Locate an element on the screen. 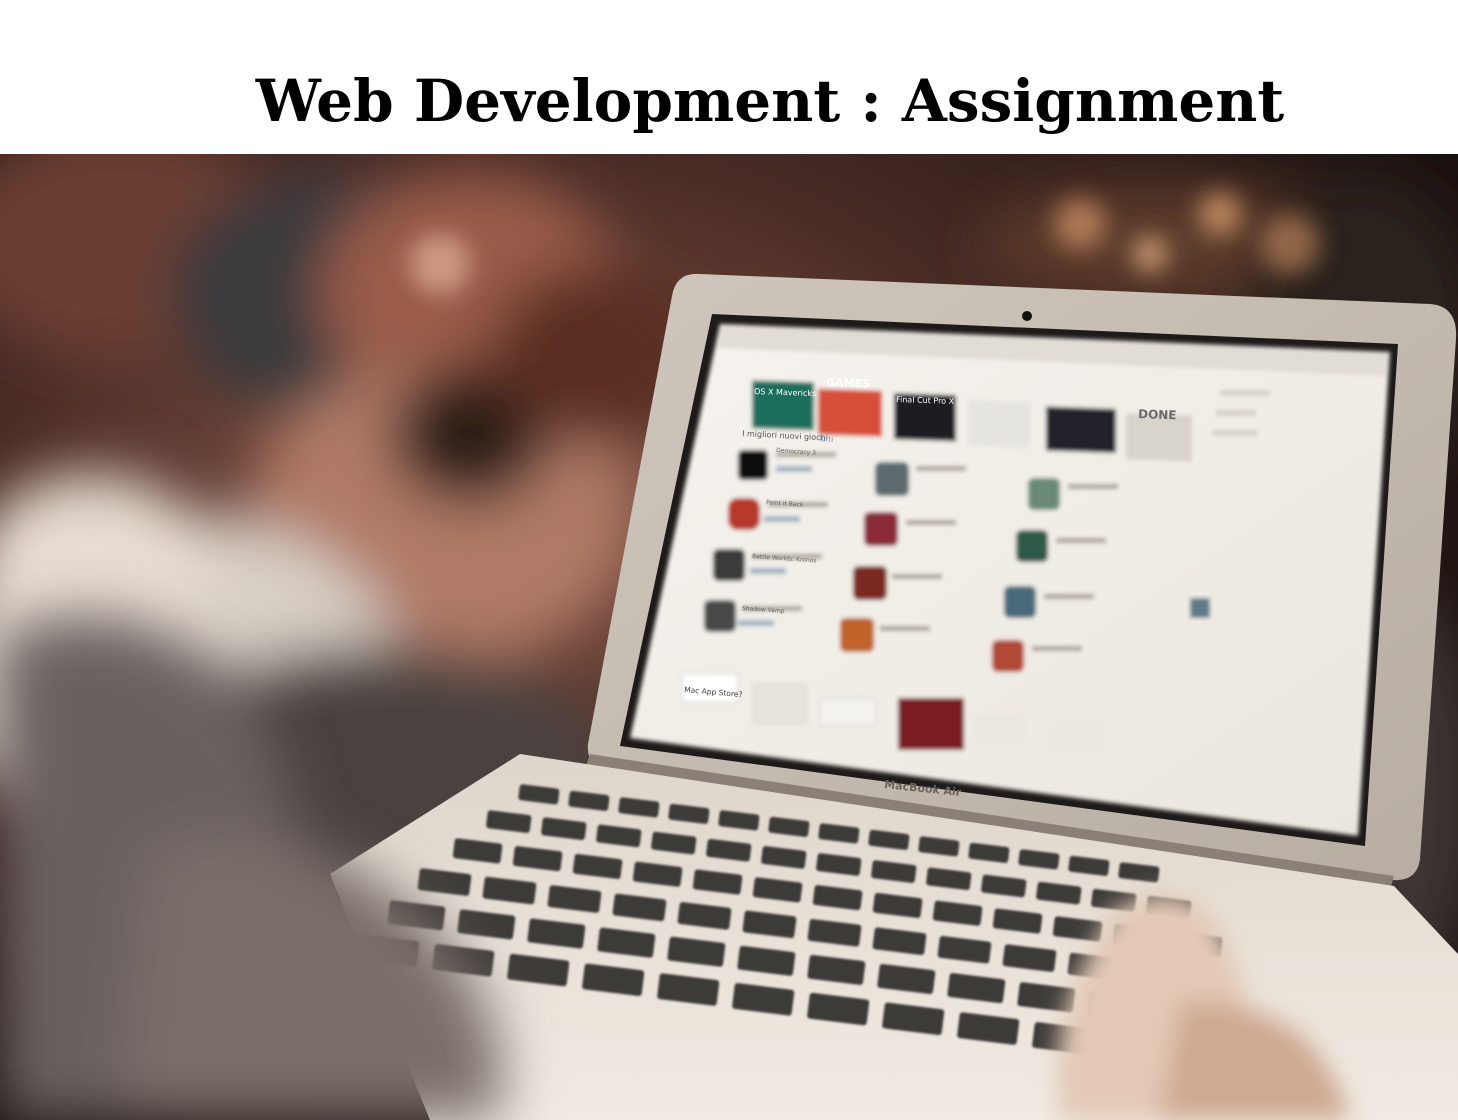  tile-label-games: GAMES is located at coordinates (848, 383).